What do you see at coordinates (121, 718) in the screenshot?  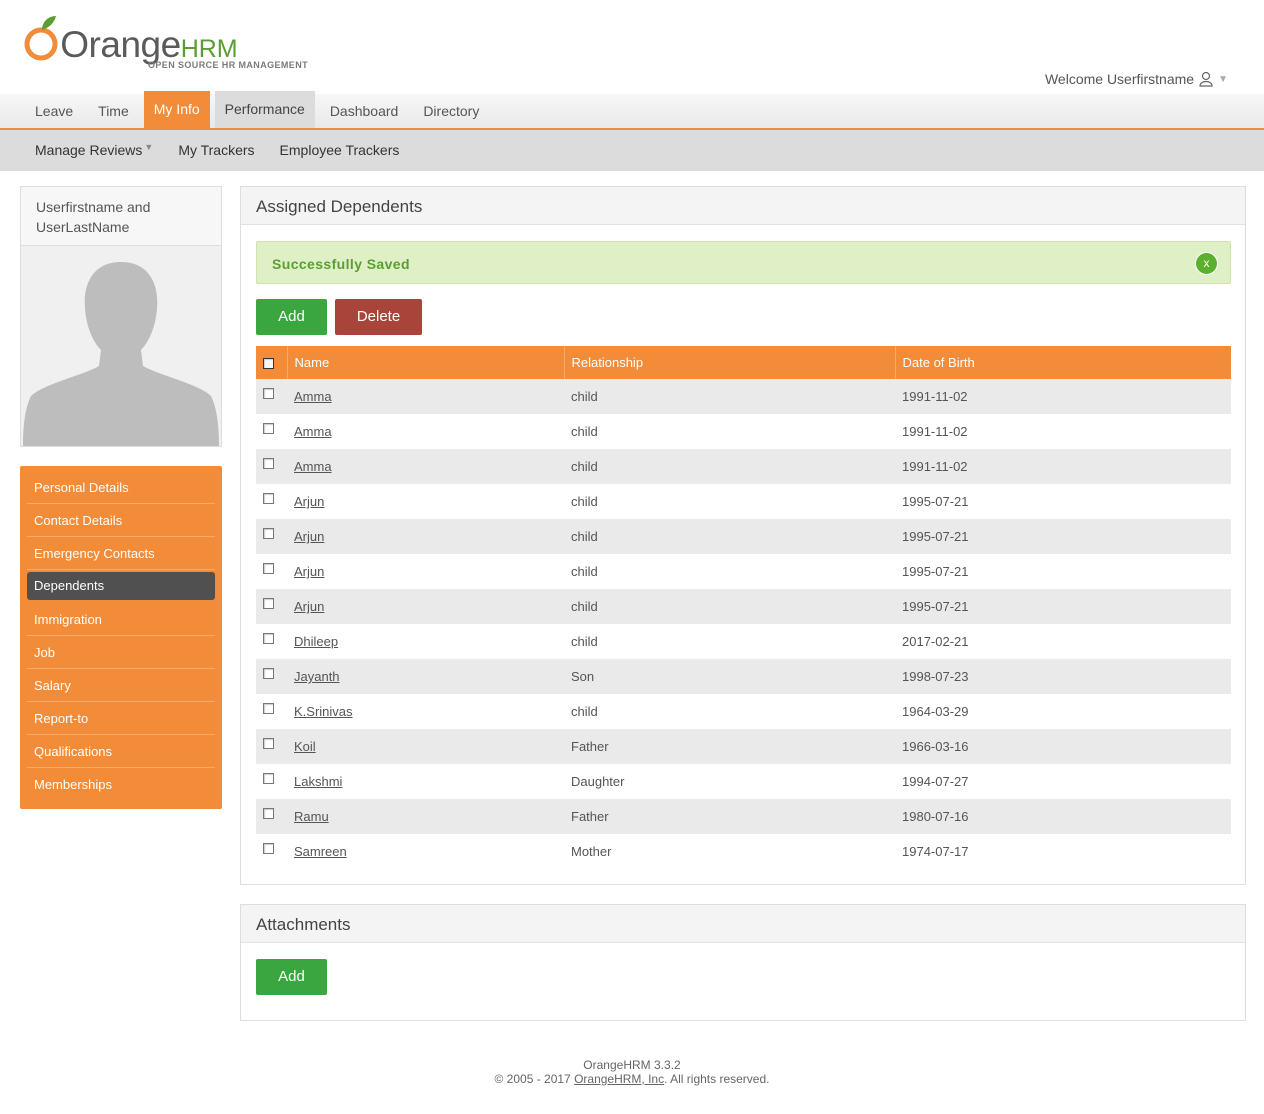 I see `sidebar-item-report-to: Report-to` at bounding box center [121, 718].